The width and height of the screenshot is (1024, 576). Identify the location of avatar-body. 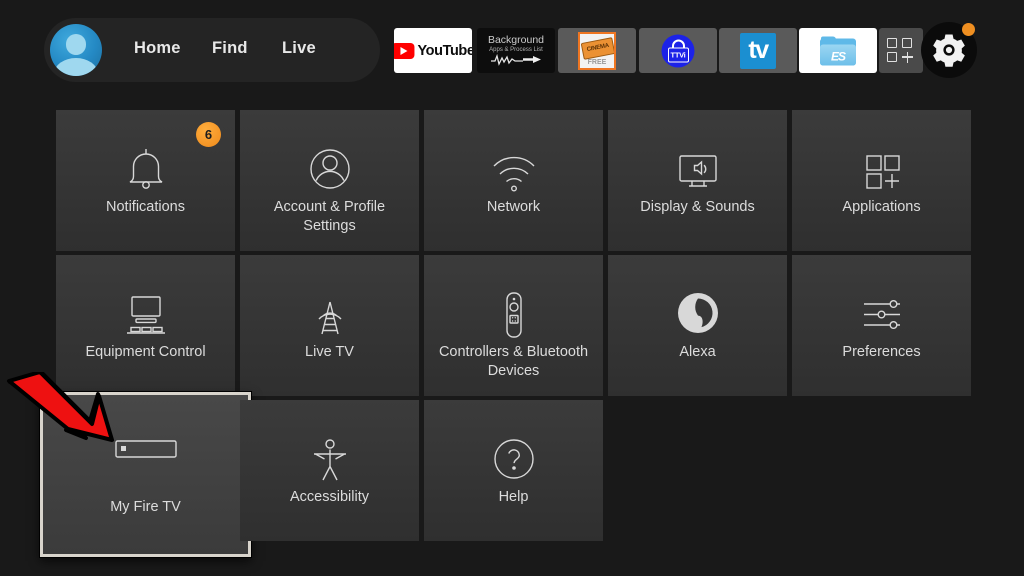
(76, 67).